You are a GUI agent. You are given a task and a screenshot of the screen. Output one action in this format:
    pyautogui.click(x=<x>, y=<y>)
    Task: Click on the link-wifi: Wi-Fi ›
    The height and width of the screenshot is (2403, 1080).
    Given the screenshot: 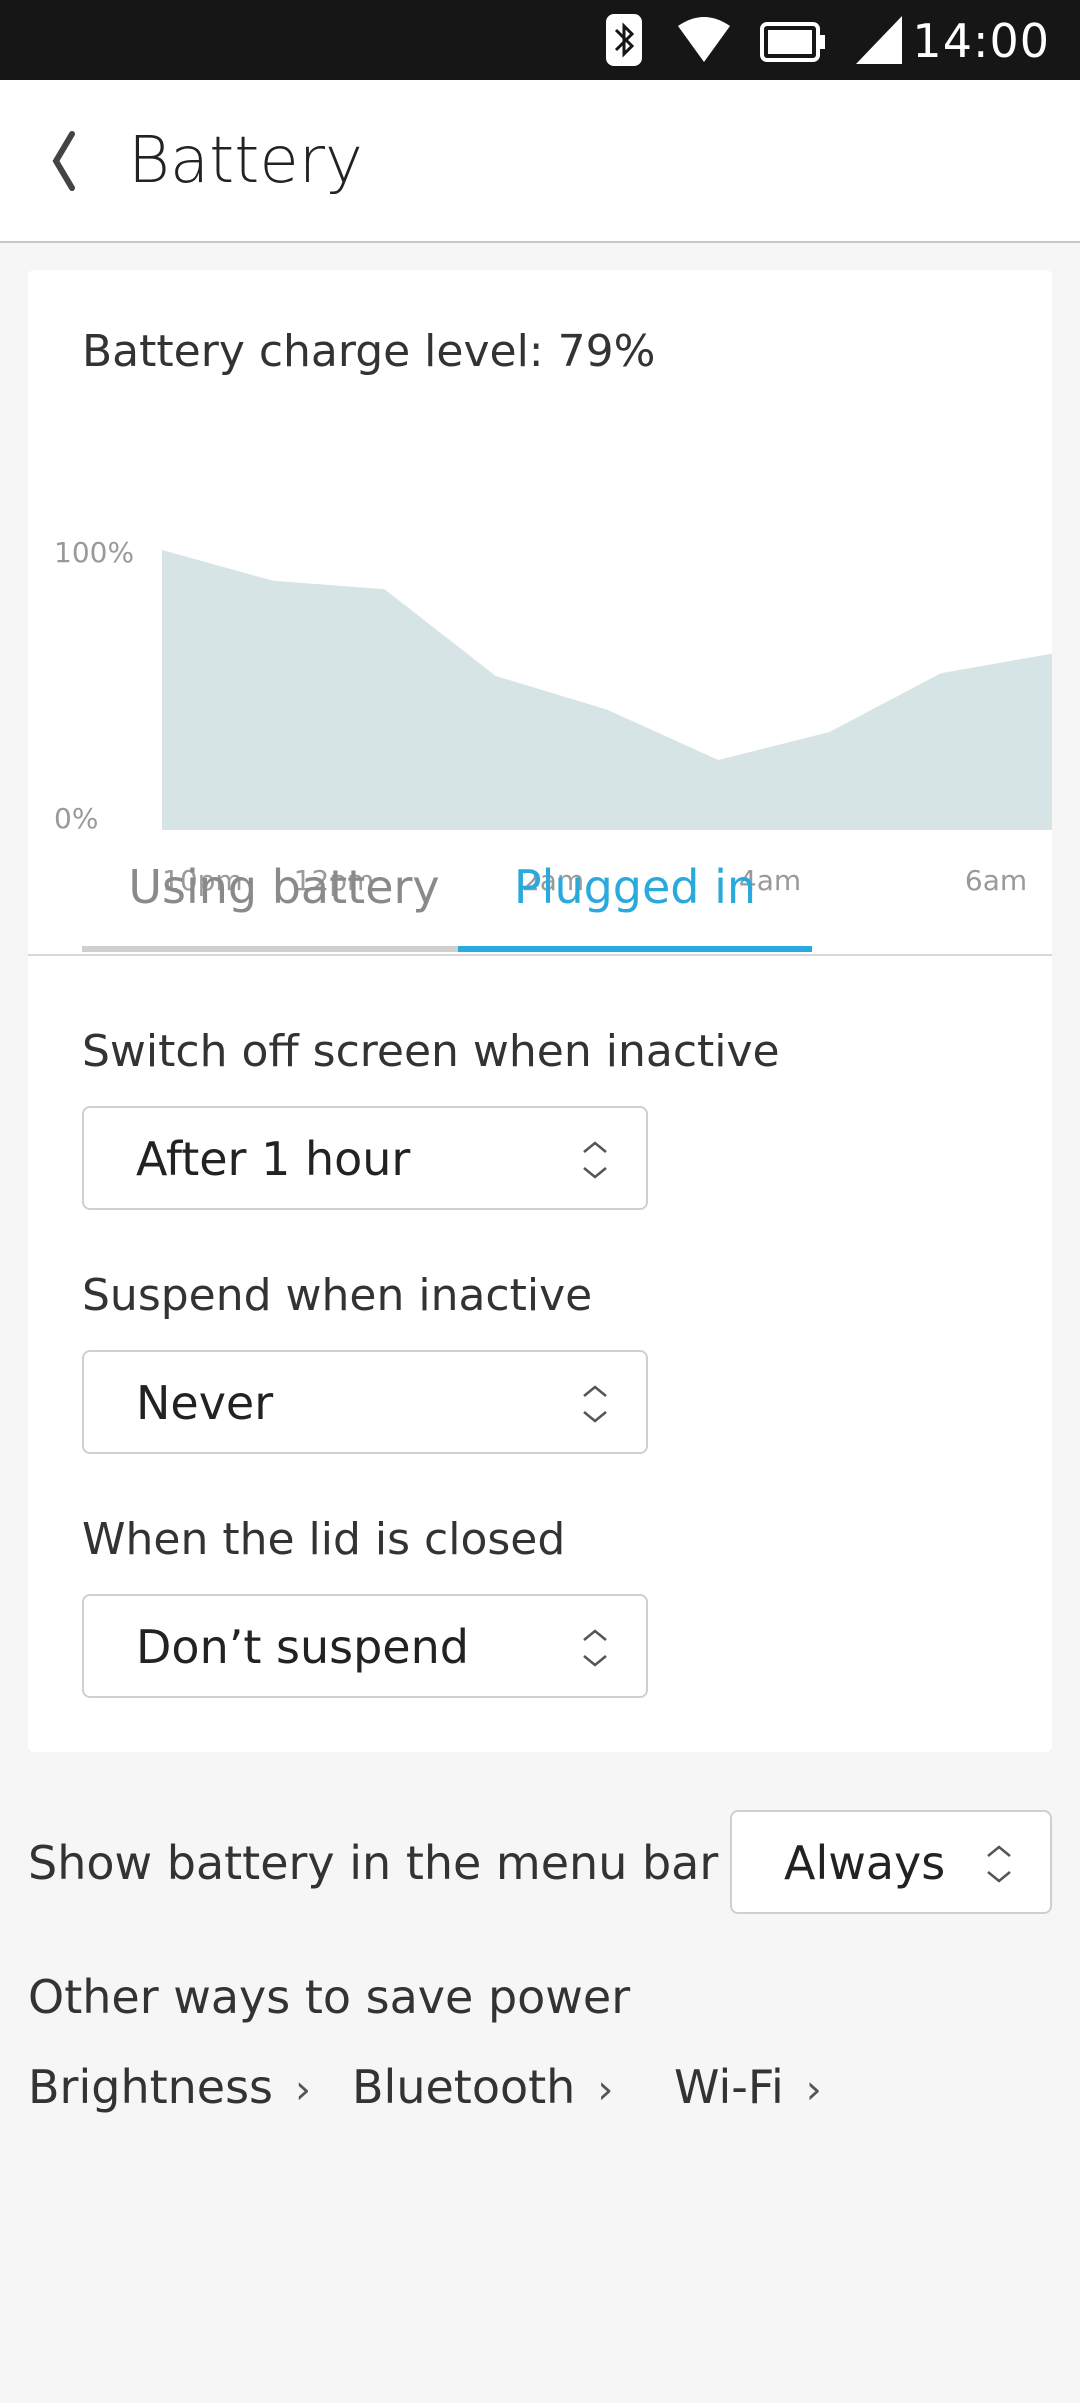 What is the action you would take?
    pyautogui.click(x=748, y=2087)
    